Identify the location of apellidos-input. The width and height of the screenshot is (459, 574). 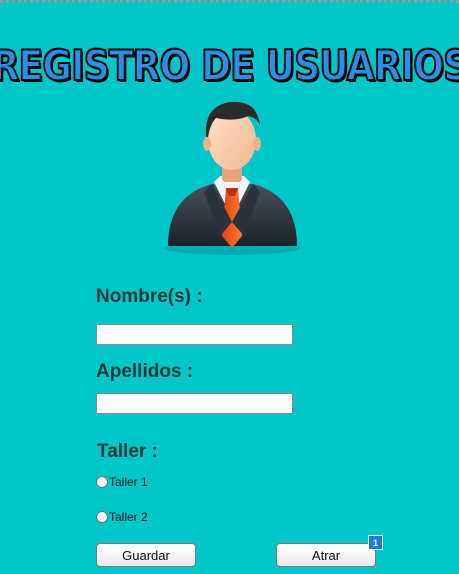
(194, 403).